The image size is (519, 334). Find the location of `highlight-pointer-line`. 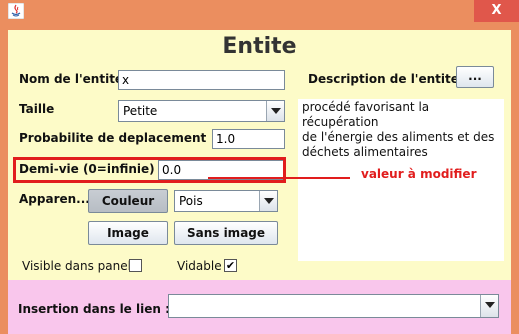

highlight-pointer-line is located at coordinates (279, 178).